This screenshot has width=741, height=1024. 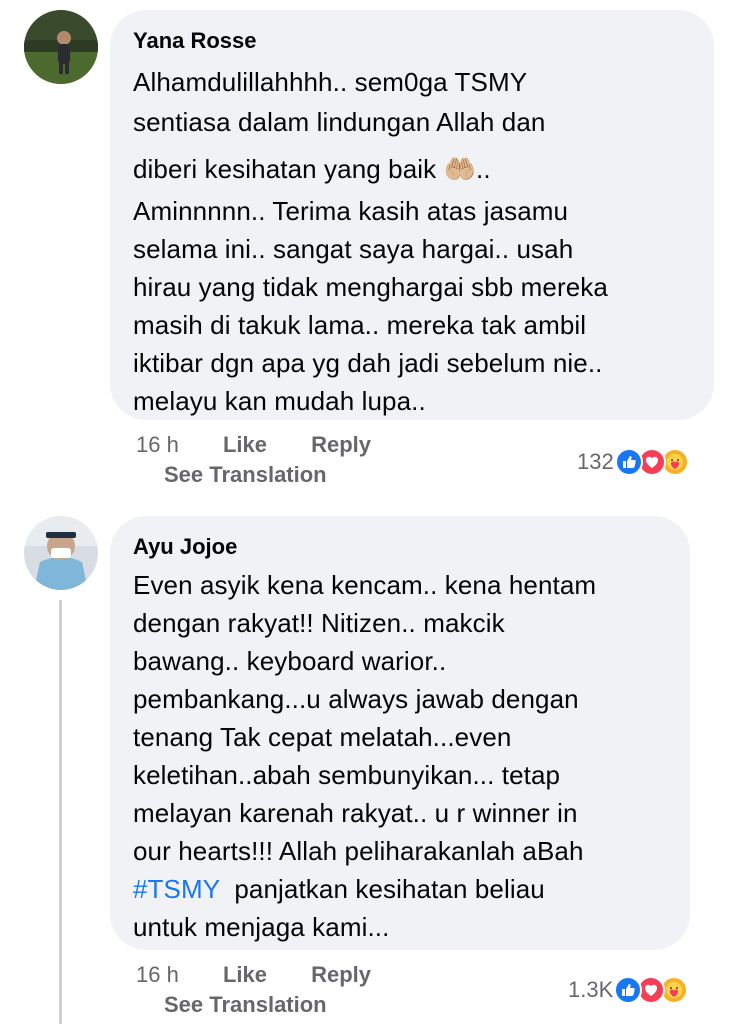 I want to click on reaction-summary: 1.3K, so click(x=628, y=990).